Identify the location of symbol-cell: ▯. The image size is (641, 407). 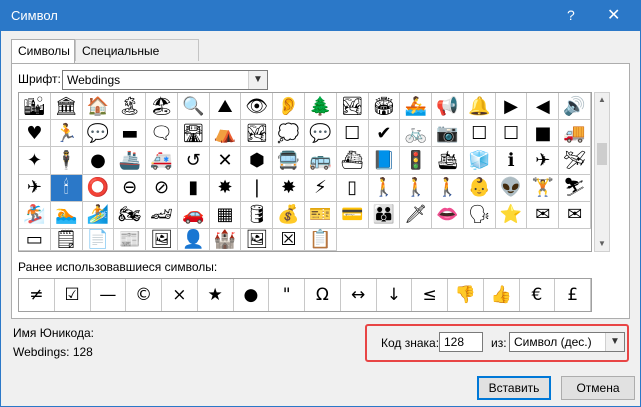
(352, 188).